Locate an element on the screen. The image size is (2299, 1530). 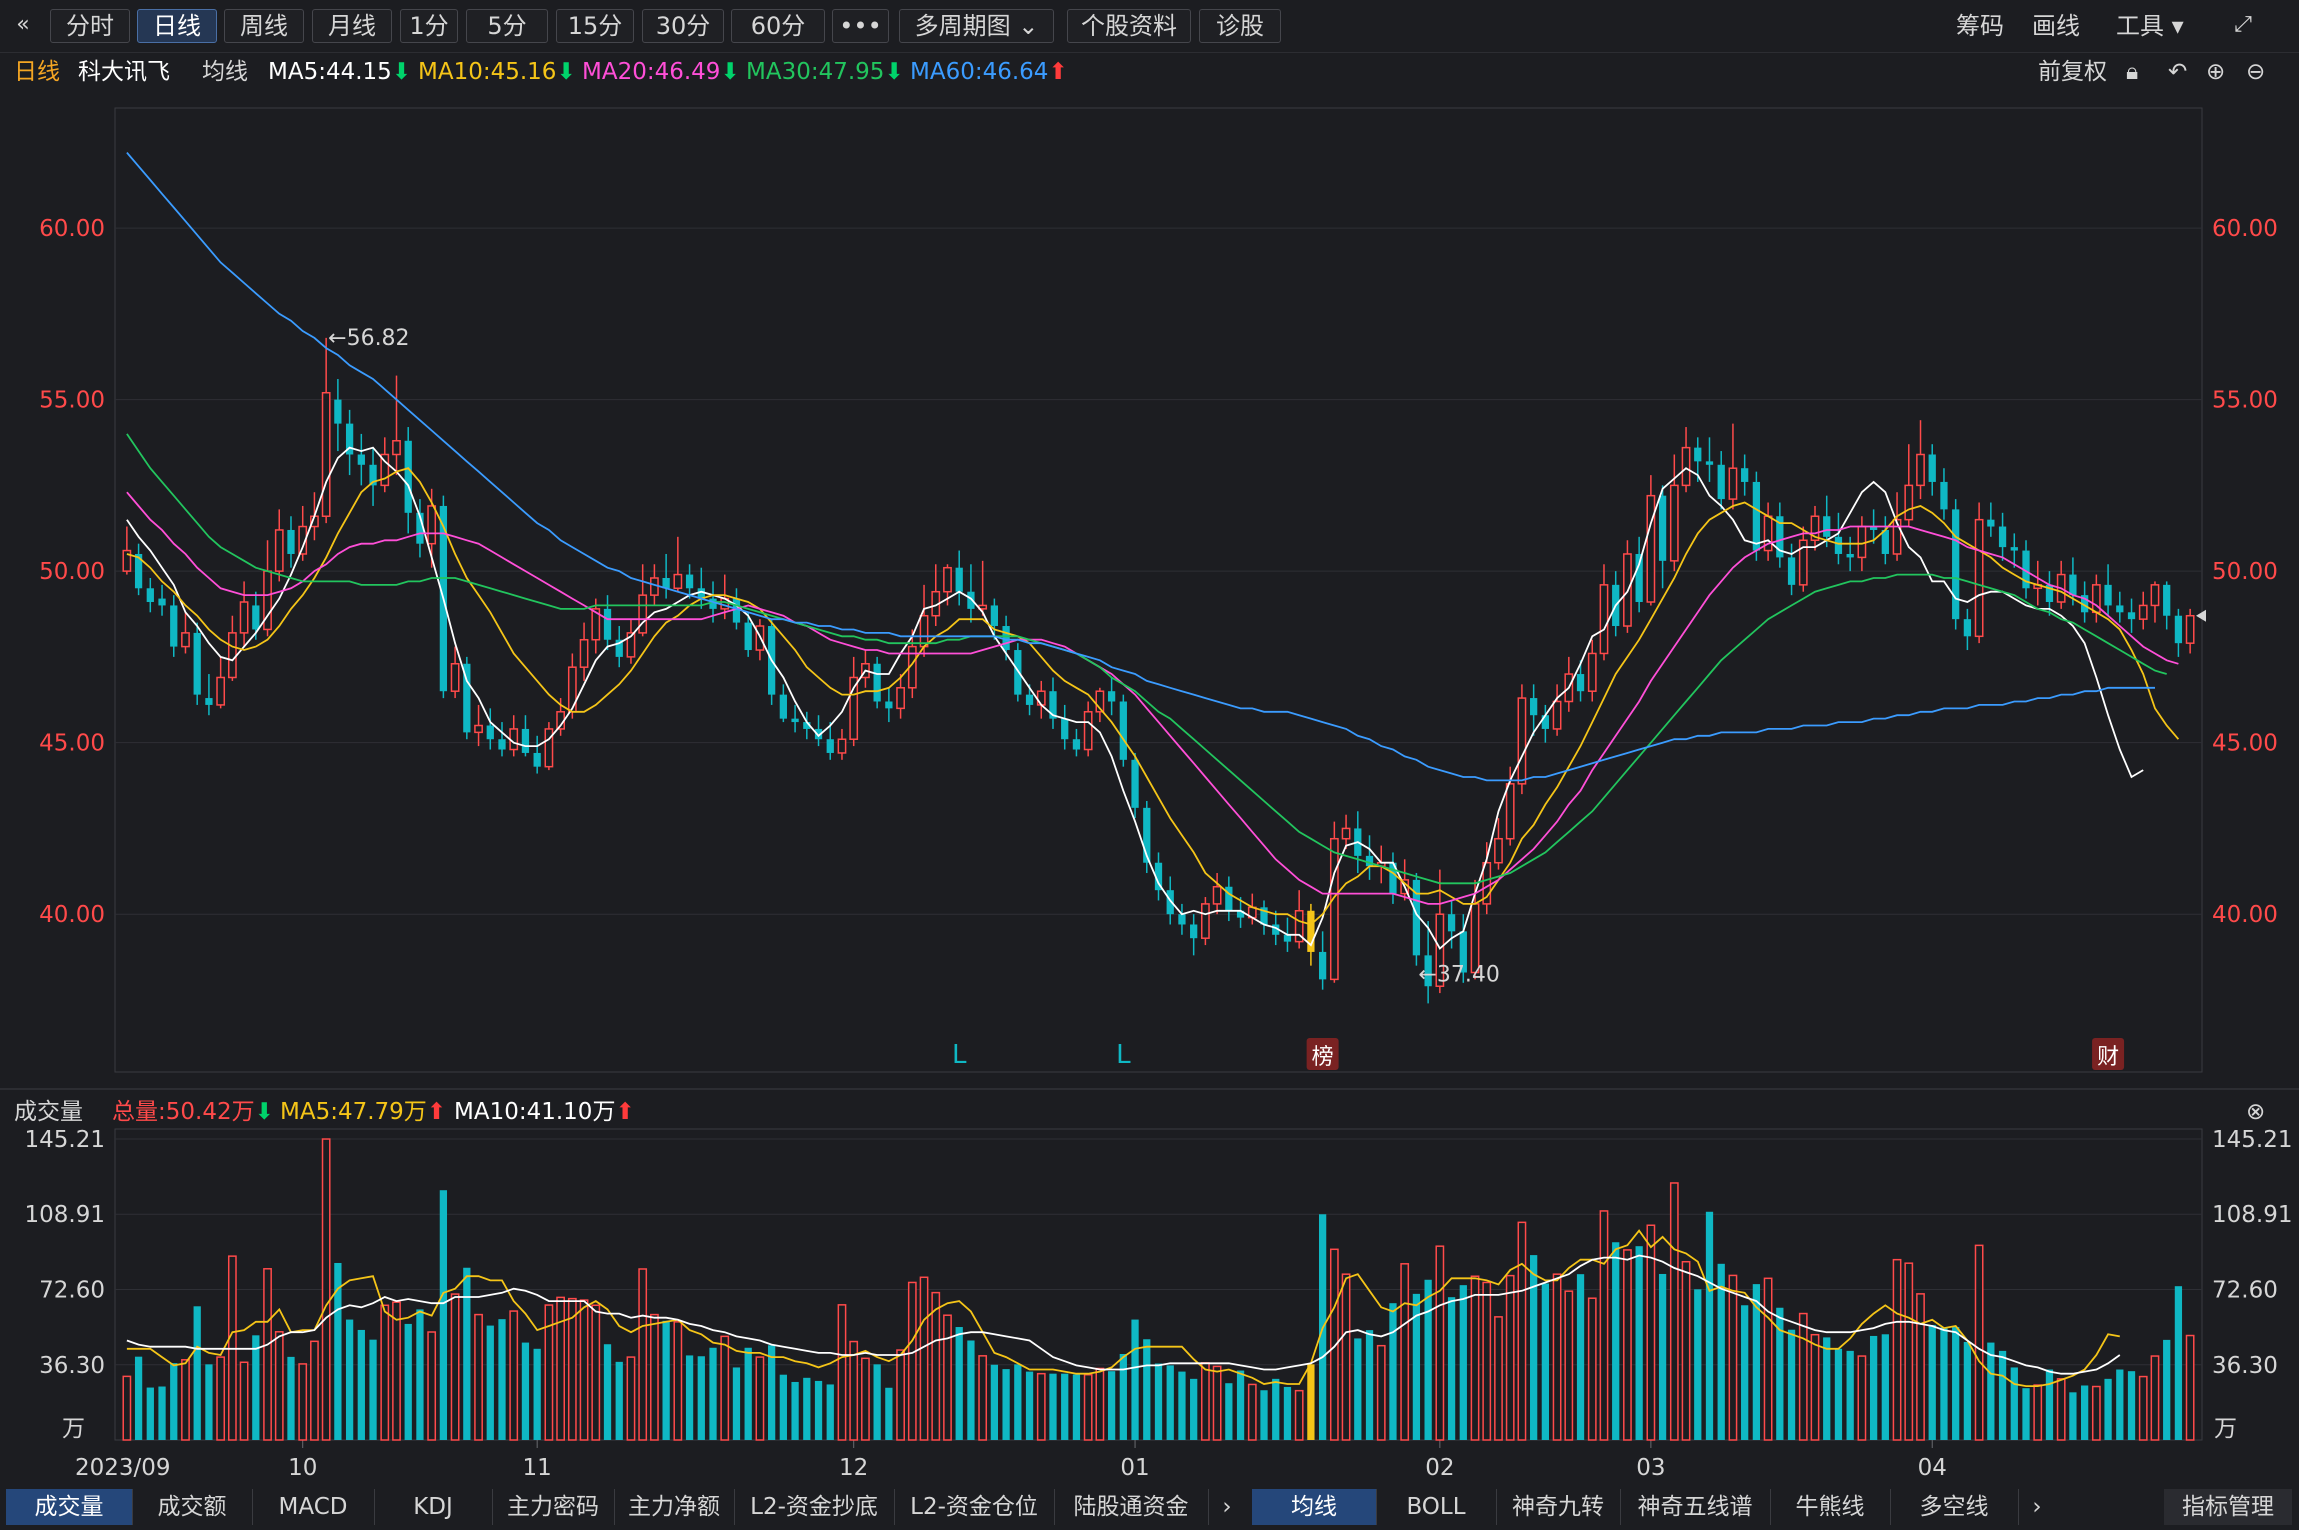
volume-tick-label-right: 72.60 is located at coordinates (2245, 1291).